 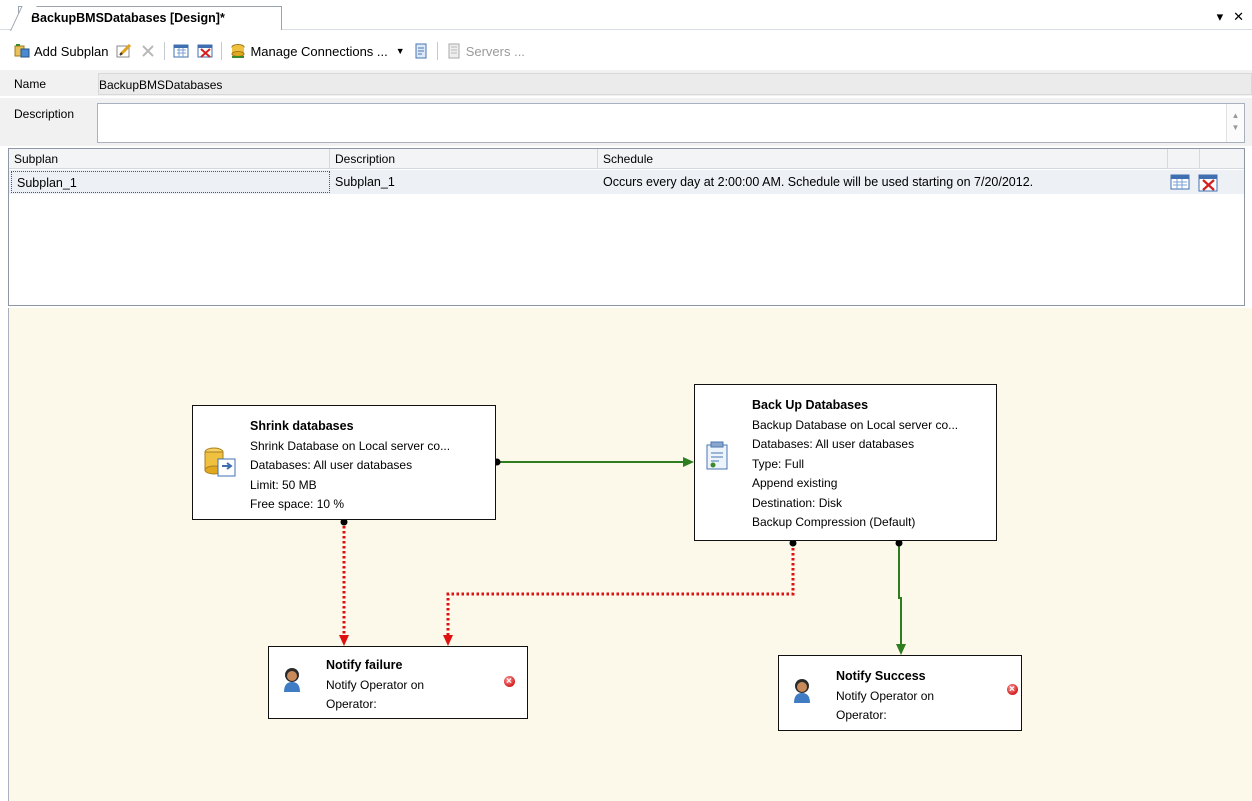 I want to click on name-field: BackupBMSDatabases, so click(x=675, y=84).